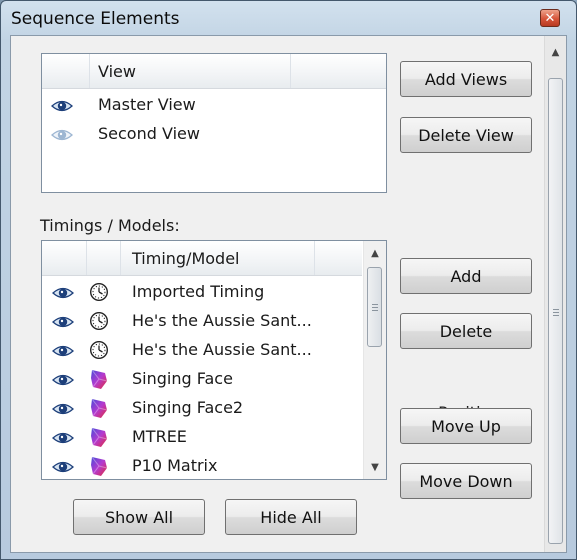 The image size is (577, 560). I want to click on timing-model-name: Singing Face, so click(182, 378).